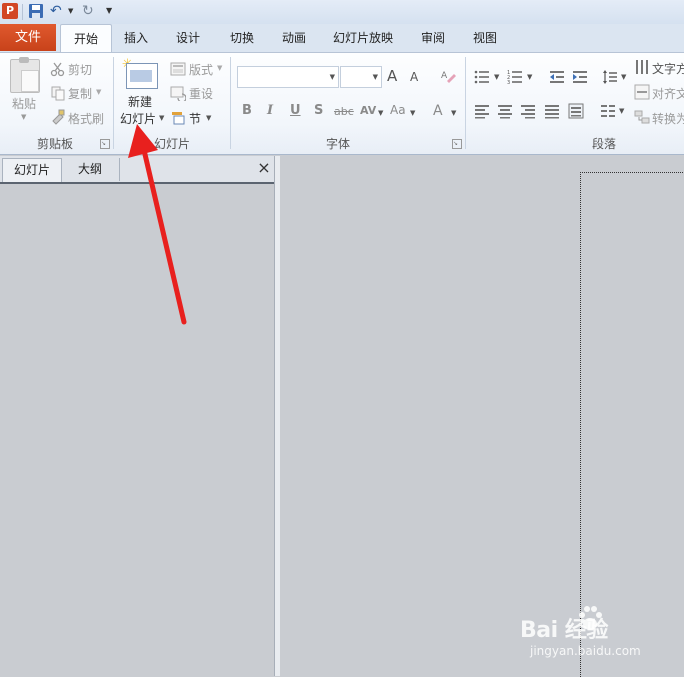 The width and height of the screenshot is (684, 677). I want to click on shrink-font-button: A, so click(414, 77).